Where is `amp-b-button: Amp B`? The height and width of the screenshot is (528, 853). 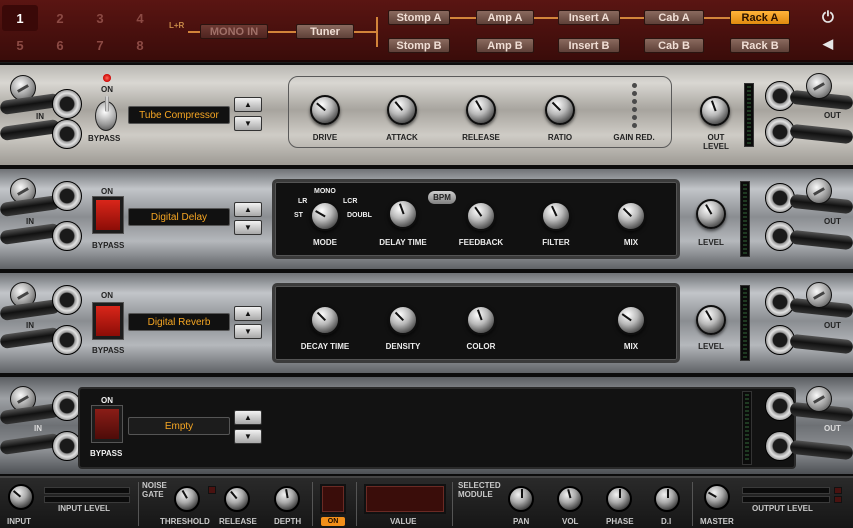 amp-b-button: Amp B is located at coordinates (505, 45).